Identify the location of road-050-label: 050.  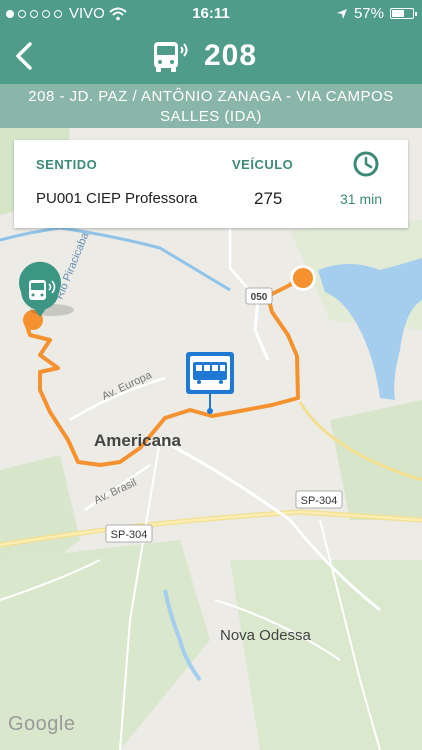
(259, 297).